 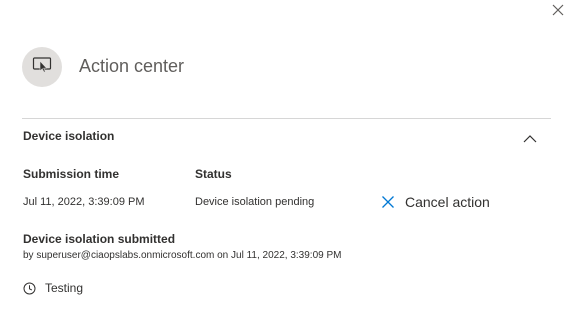 I want to click on clock-icon, so click(x=29, y=288).